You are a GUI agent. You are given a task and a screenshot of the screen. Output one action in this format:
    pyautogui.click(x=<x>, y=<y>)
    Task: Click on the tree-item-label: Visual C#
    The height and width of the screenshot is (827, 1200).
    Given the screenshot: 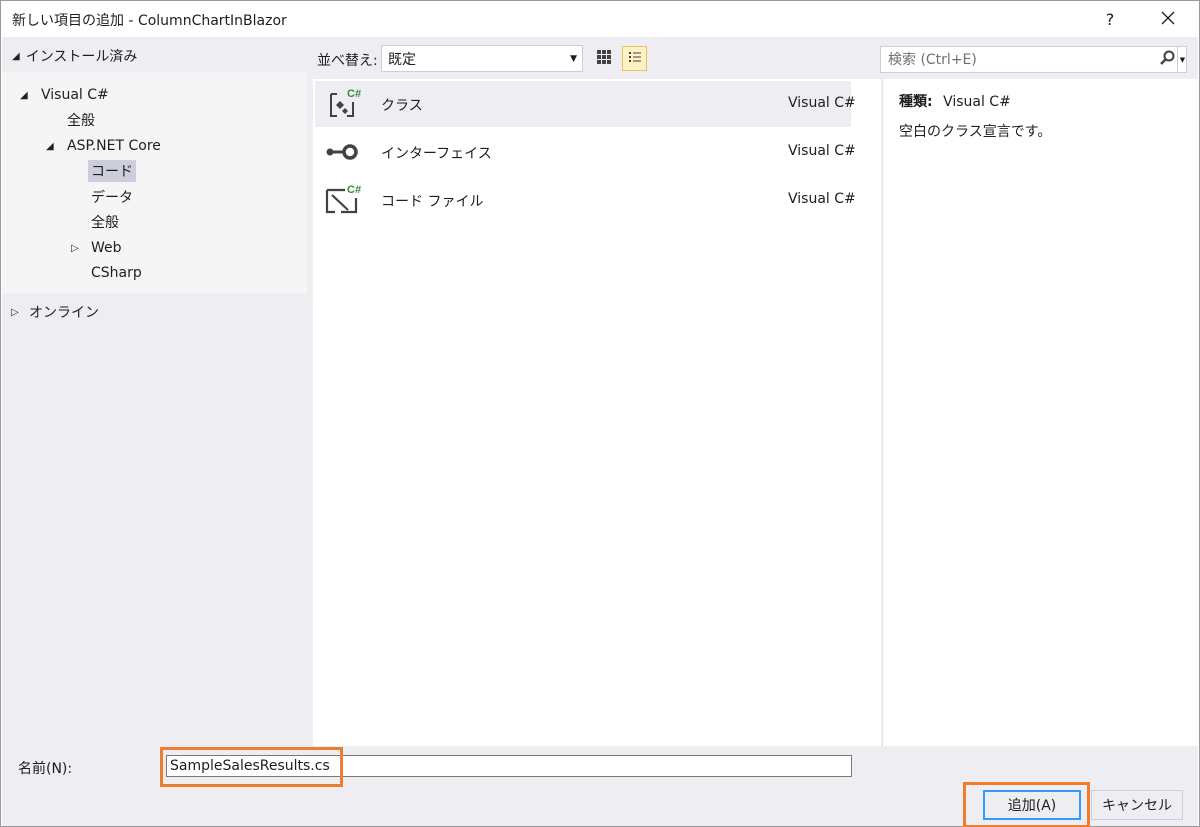 What is the action you would take?
    pyautogui.click(x=75, y=95)
    